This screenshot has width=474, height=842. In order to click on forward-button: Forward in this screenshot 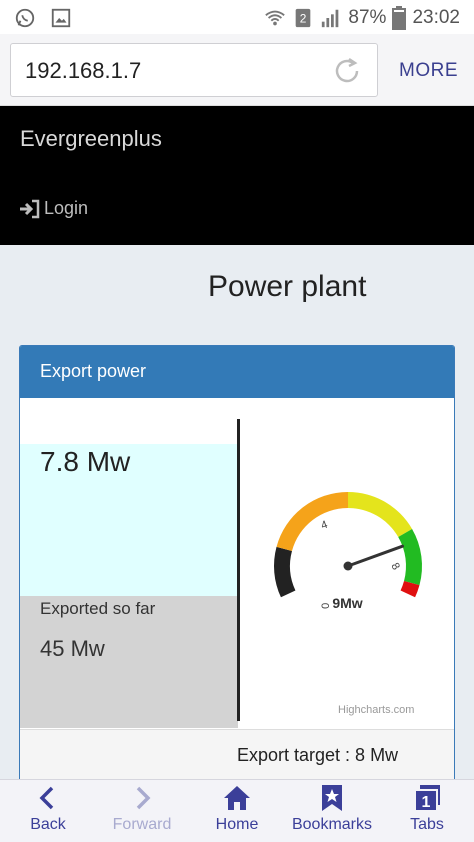, I will do `click(142, 809)`.